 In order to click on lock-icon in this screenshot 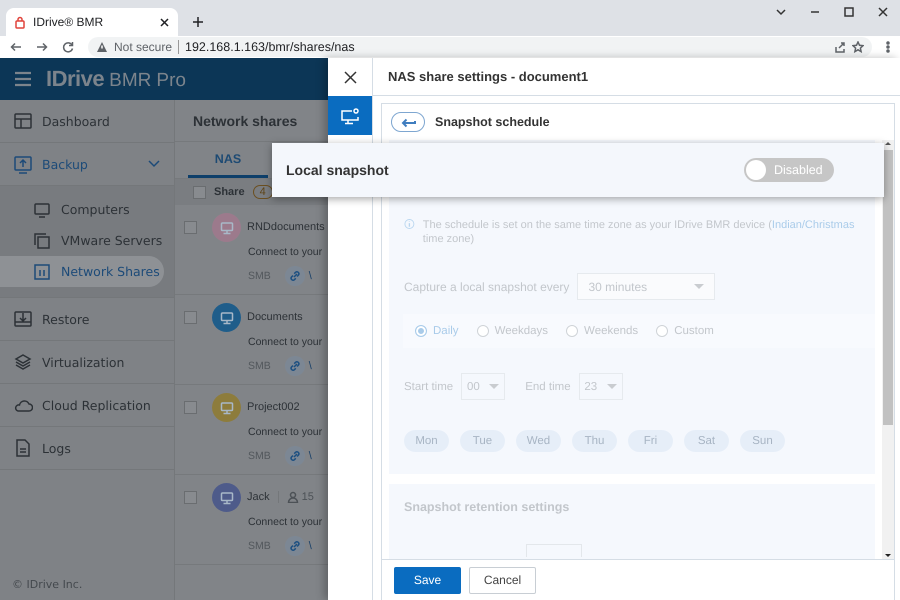, I will do `click(20, 22)`.